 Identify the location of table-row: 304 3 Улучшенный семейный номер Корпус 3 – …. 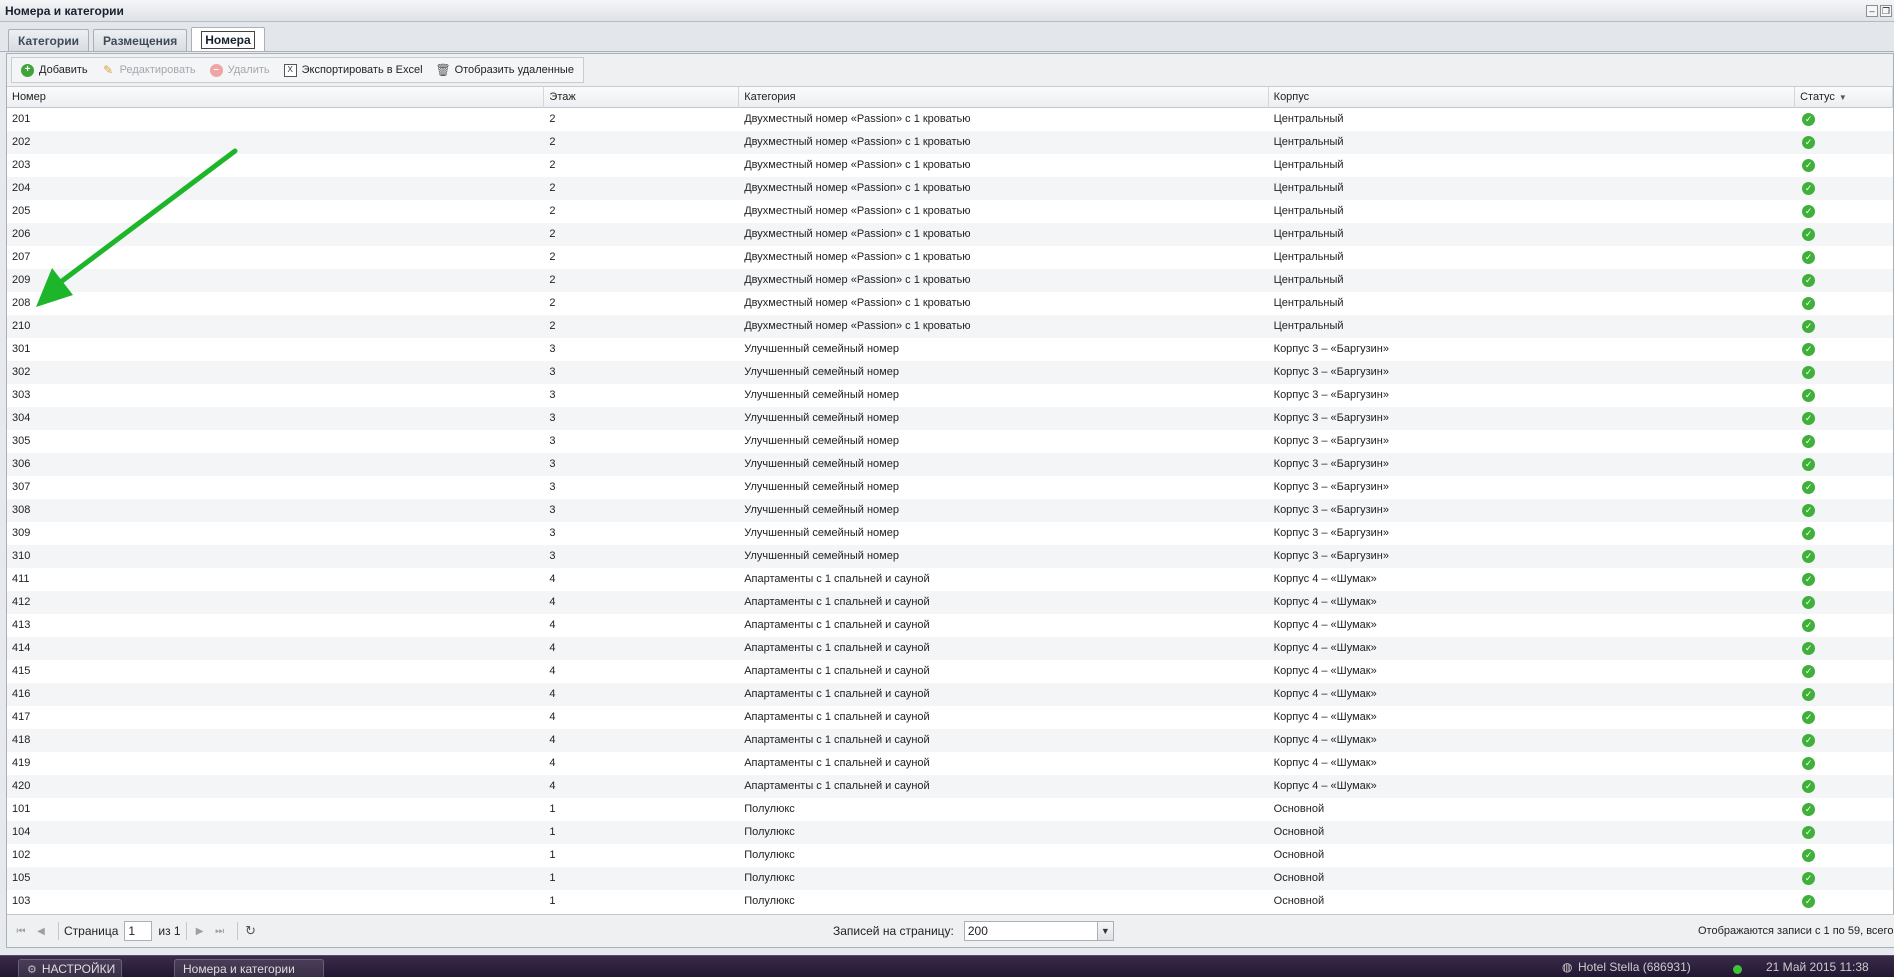
(950, 418).